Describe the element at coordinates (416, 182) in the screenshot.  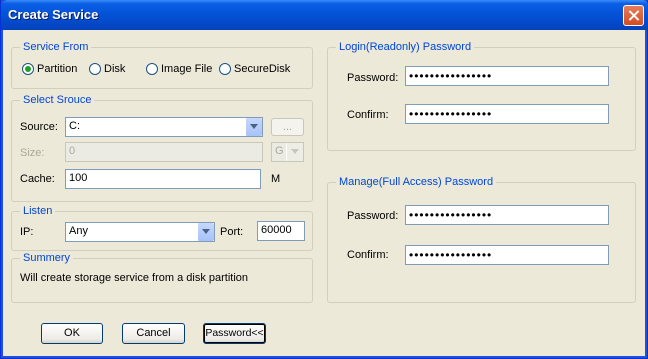
I see `manage-password-legend: Manage(Full Access) Password` at that location.